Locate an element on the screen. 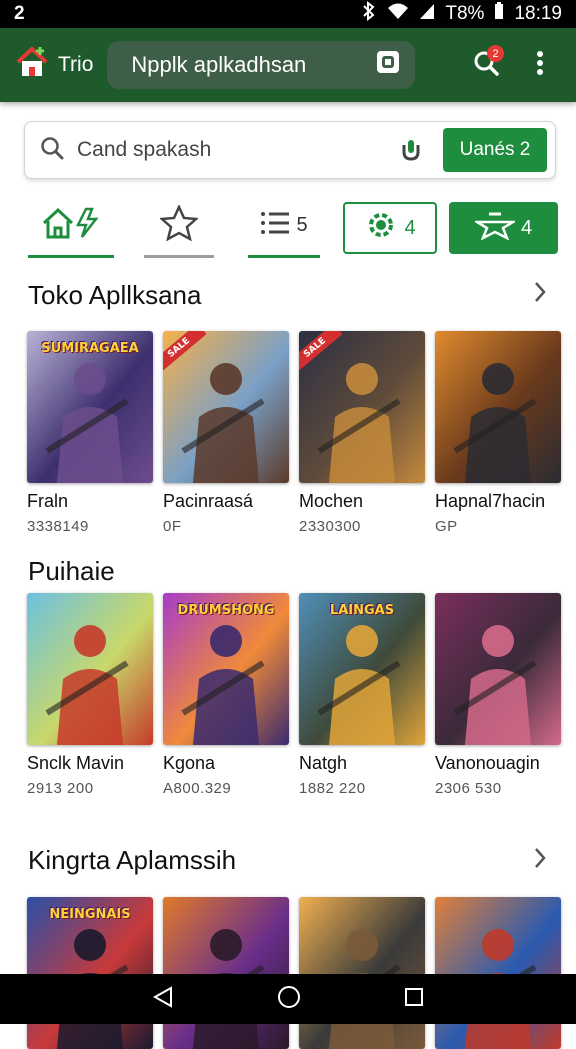  wifi-icon is located at coordinates (398, 14).